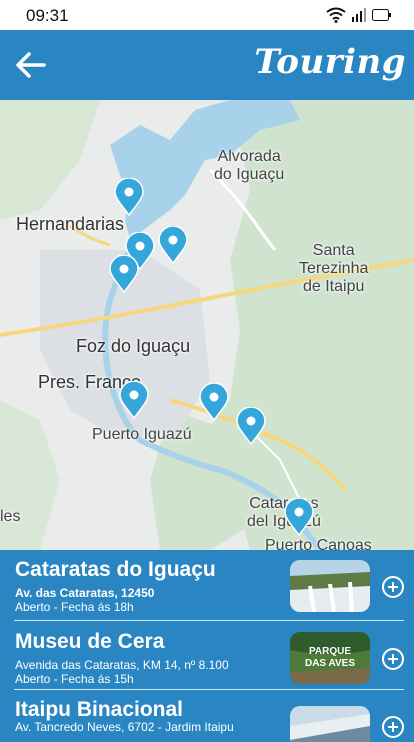 Image resolution: width=414 pixels, height=742 pixels. What do you see at coordinates (74, 679) in the screenshot?
I see `place-hours: Aberto - Fecha ás 15h` at bounding box center [74, 679].